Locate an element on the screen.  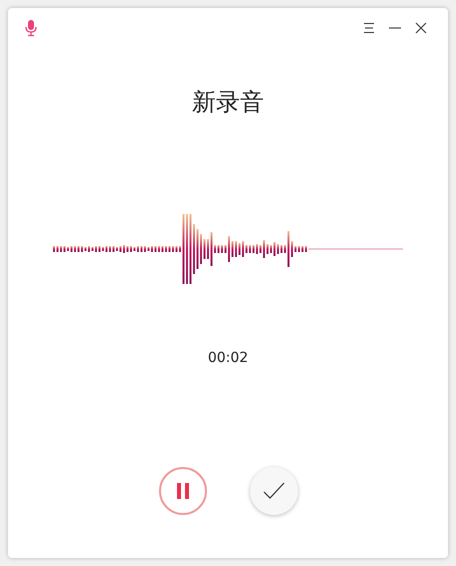
pause-button is located at coordinates (182, 491).